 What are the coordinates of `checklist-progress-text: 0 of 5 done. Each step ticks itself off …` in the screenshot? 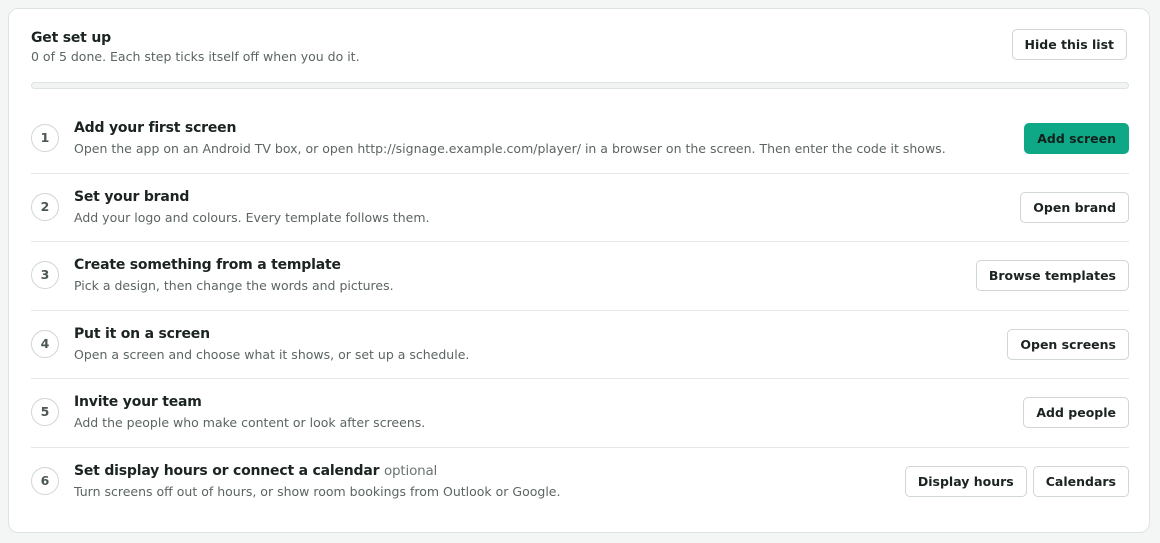 It's located at (195, 56).